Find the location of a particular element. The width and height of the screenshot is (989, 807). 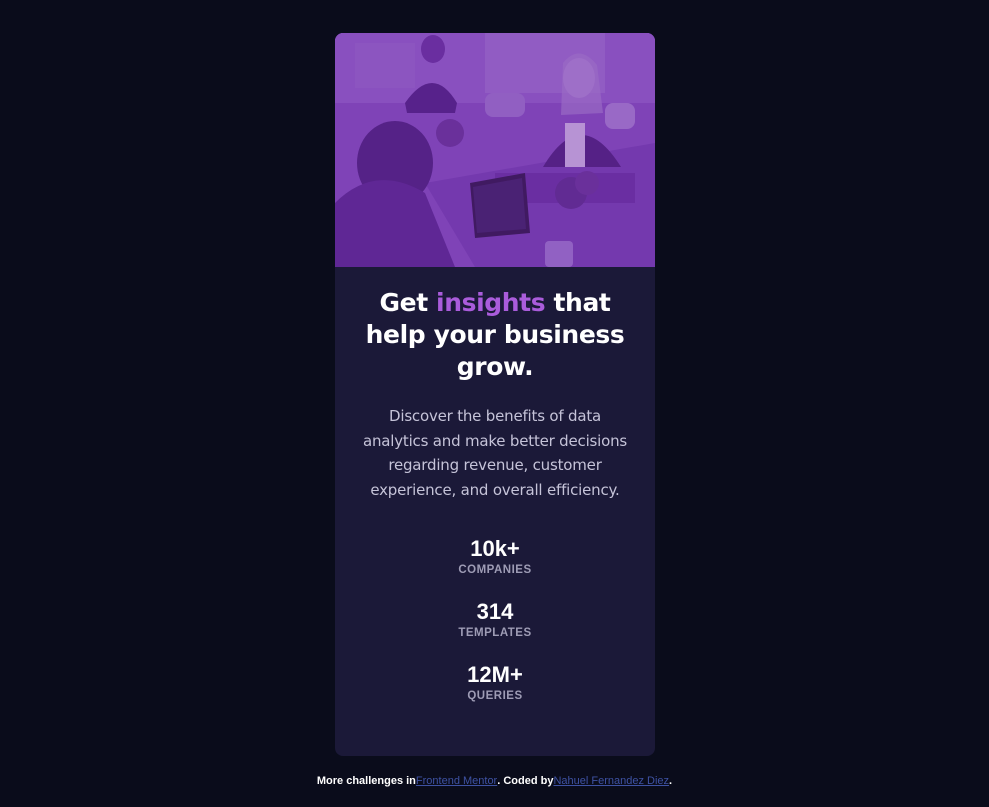

footer-suffix: . is located at coordinates (671, 781).